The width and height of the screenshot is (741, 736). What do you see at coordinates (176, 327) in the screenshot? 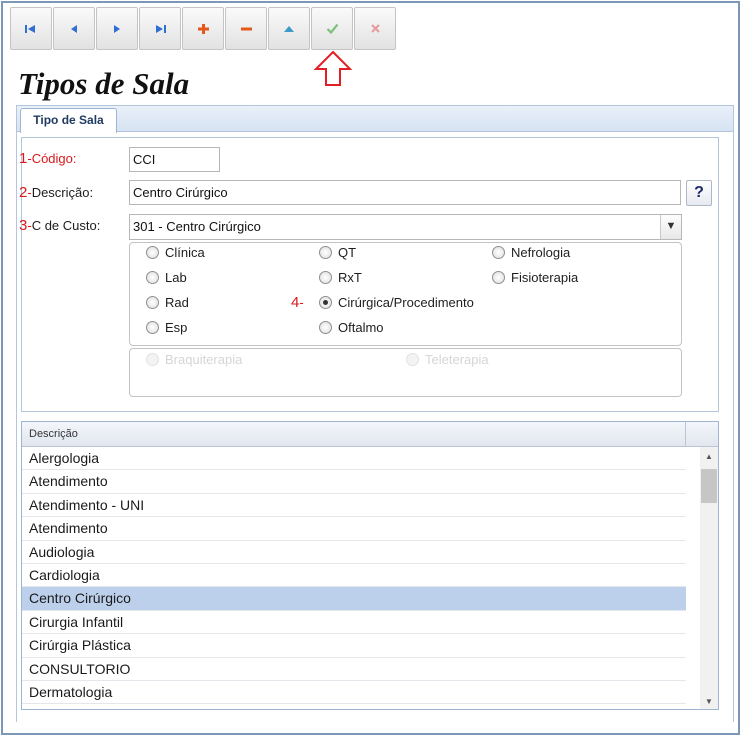
I see `radio-label: Esp` at bounding box center [176, 327].